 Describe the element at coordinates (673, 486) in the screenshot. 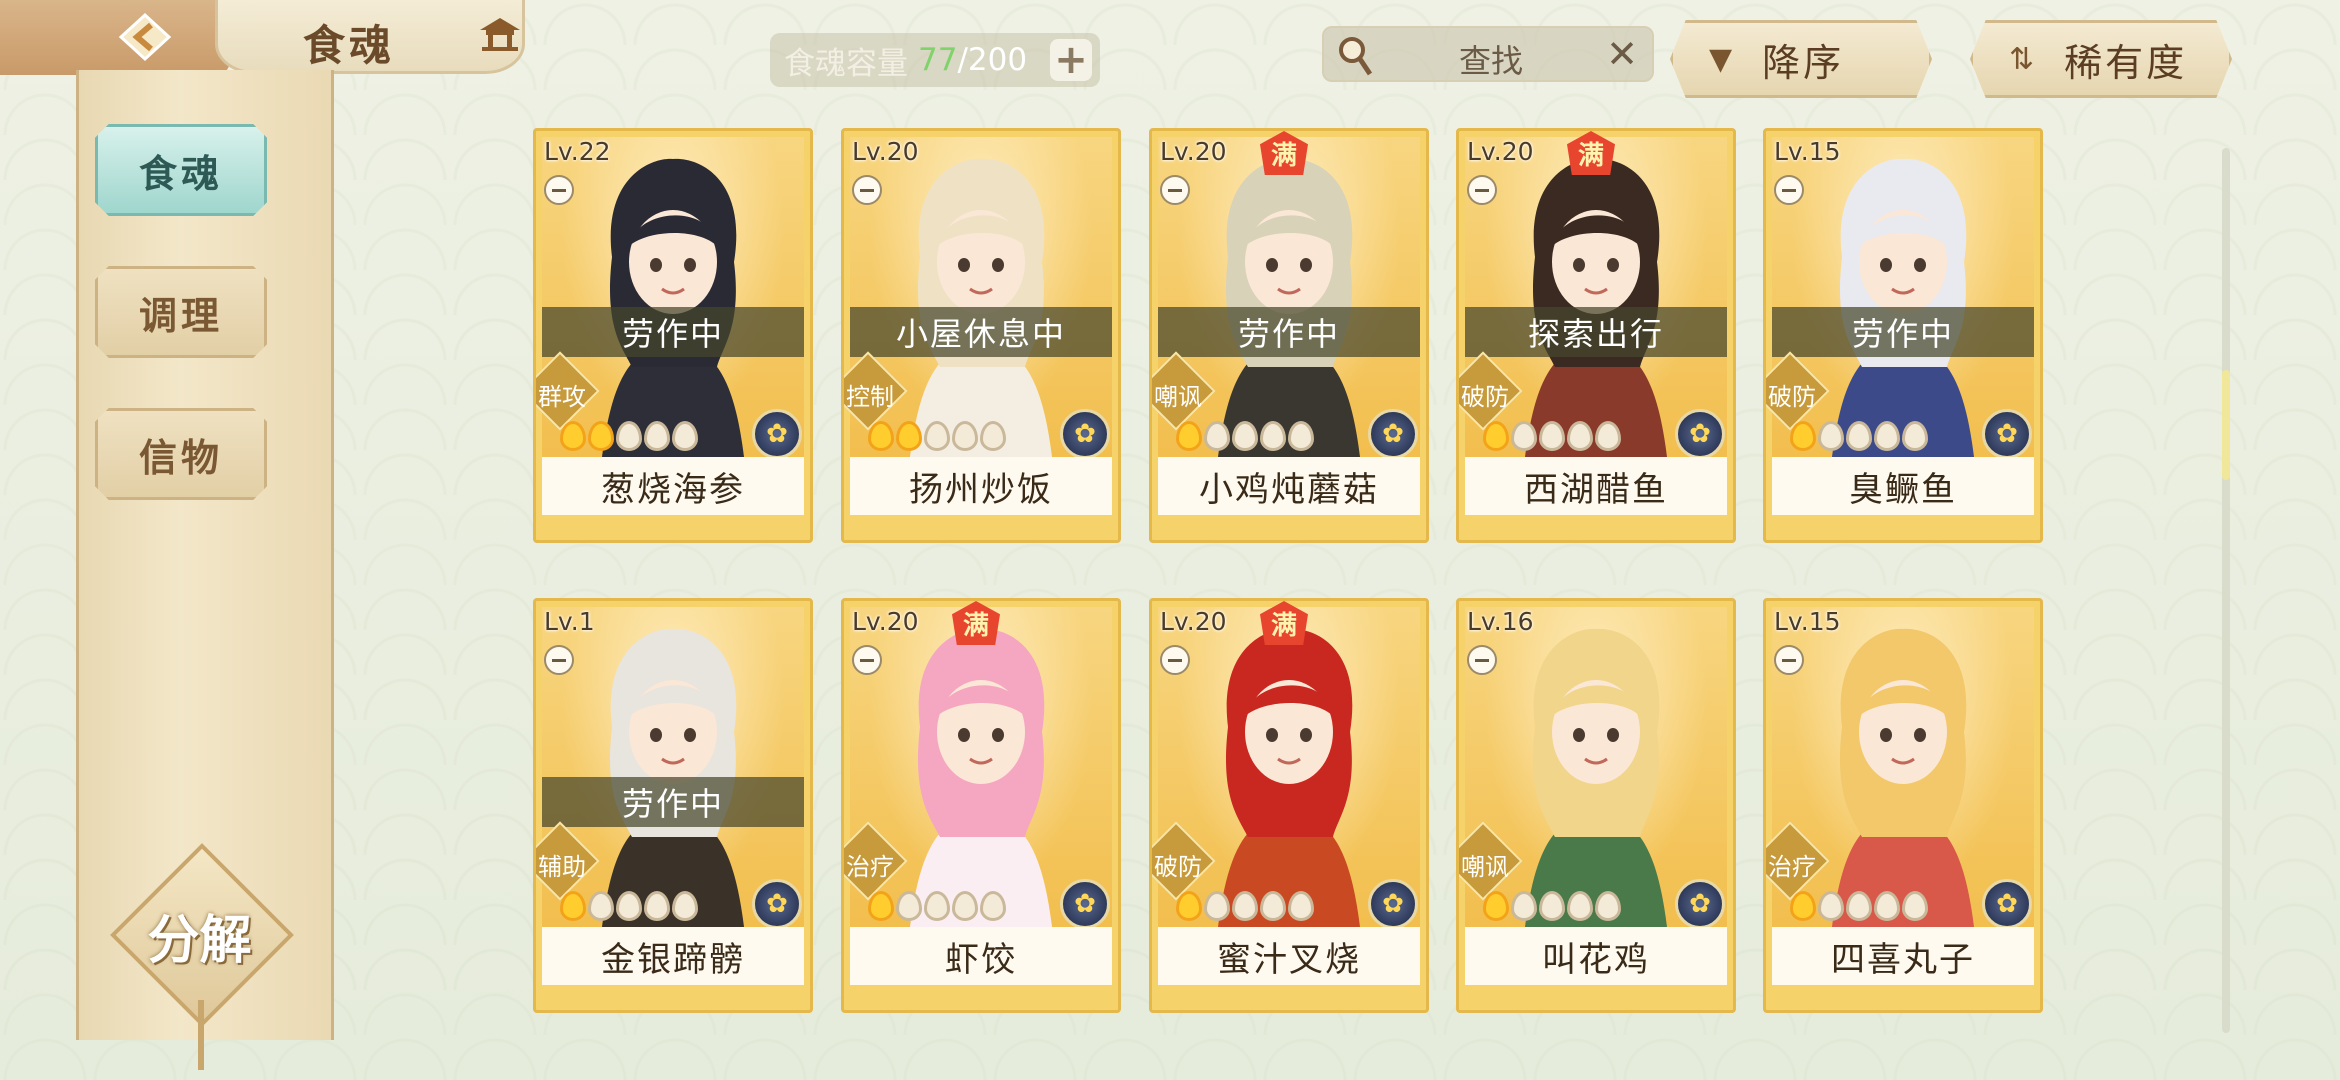

I see `food-soul-name: 葱烧海参` at that location.